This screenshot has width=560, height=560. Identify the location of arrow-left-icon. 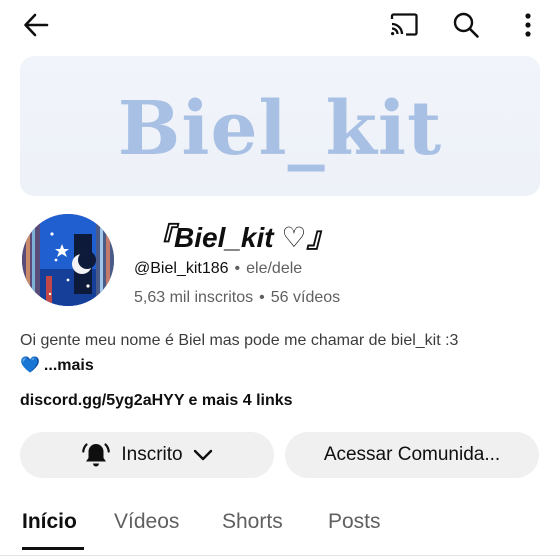
(36, 25).